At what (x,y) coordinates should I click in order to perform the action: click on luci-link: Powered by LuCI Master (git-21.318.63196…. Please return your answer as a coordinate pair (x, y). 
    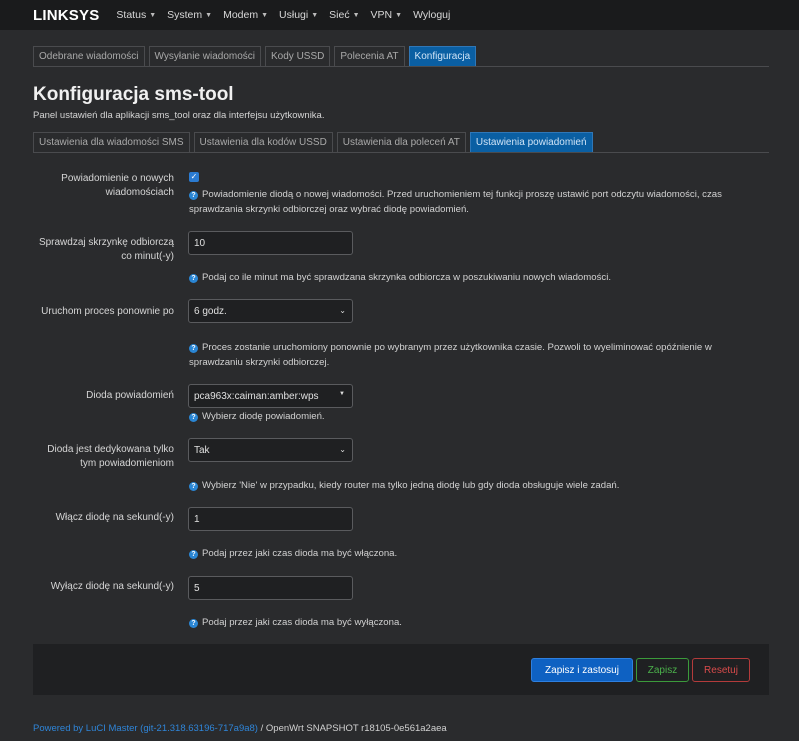
    Looking at the image, I should click on (145, 728).